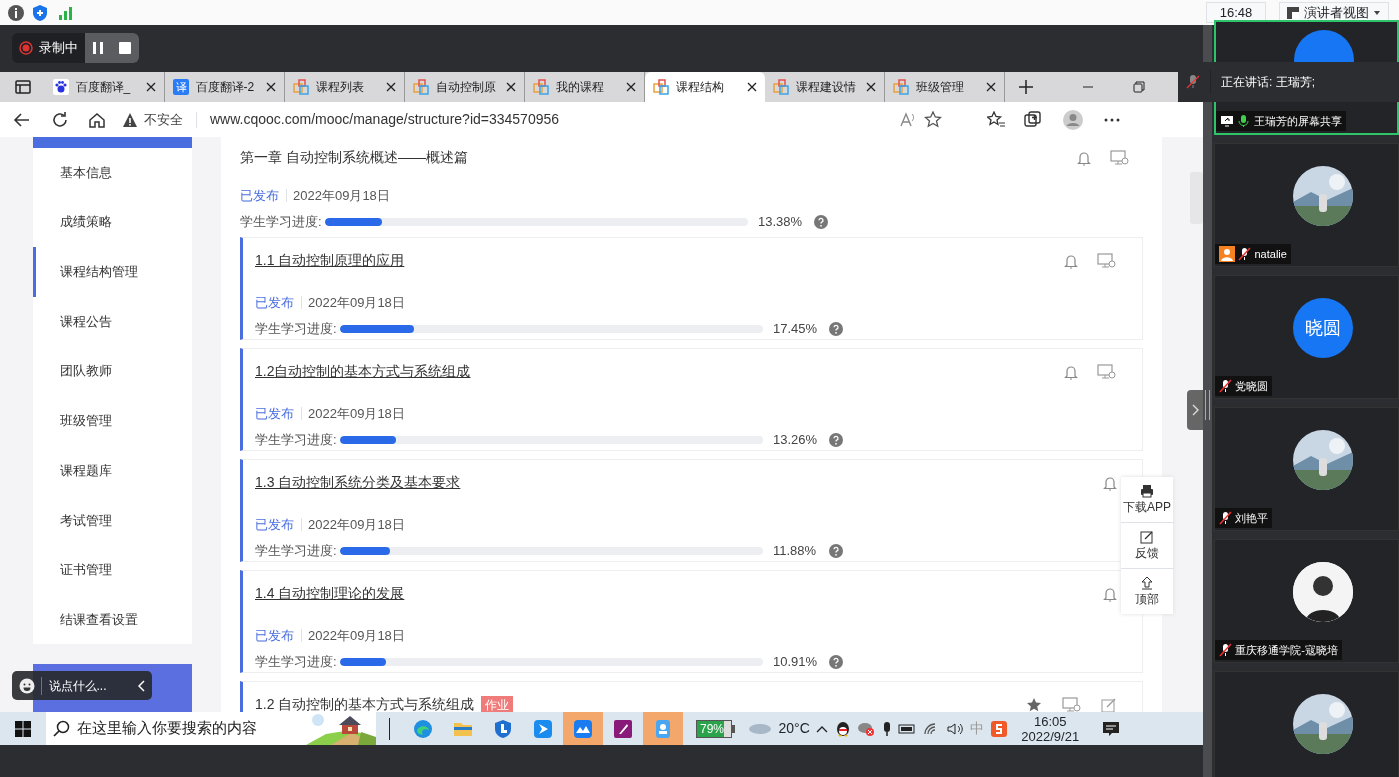 The height and width of the screenshot is (777, 1399). Describe the element at coordinates (1306, 601) in the screenshot. I see `video-tile: 重庆移通学院-寇晓培` at that location.